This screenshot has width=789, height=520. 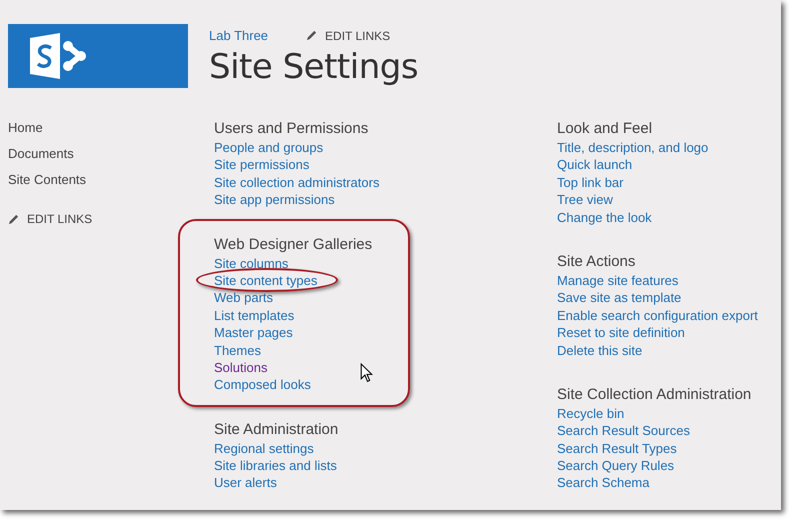 What do you see at coordinates (599, 350) in the screenshot?
I see `settings-link: Delete this site` at bounding box center [599, 350].